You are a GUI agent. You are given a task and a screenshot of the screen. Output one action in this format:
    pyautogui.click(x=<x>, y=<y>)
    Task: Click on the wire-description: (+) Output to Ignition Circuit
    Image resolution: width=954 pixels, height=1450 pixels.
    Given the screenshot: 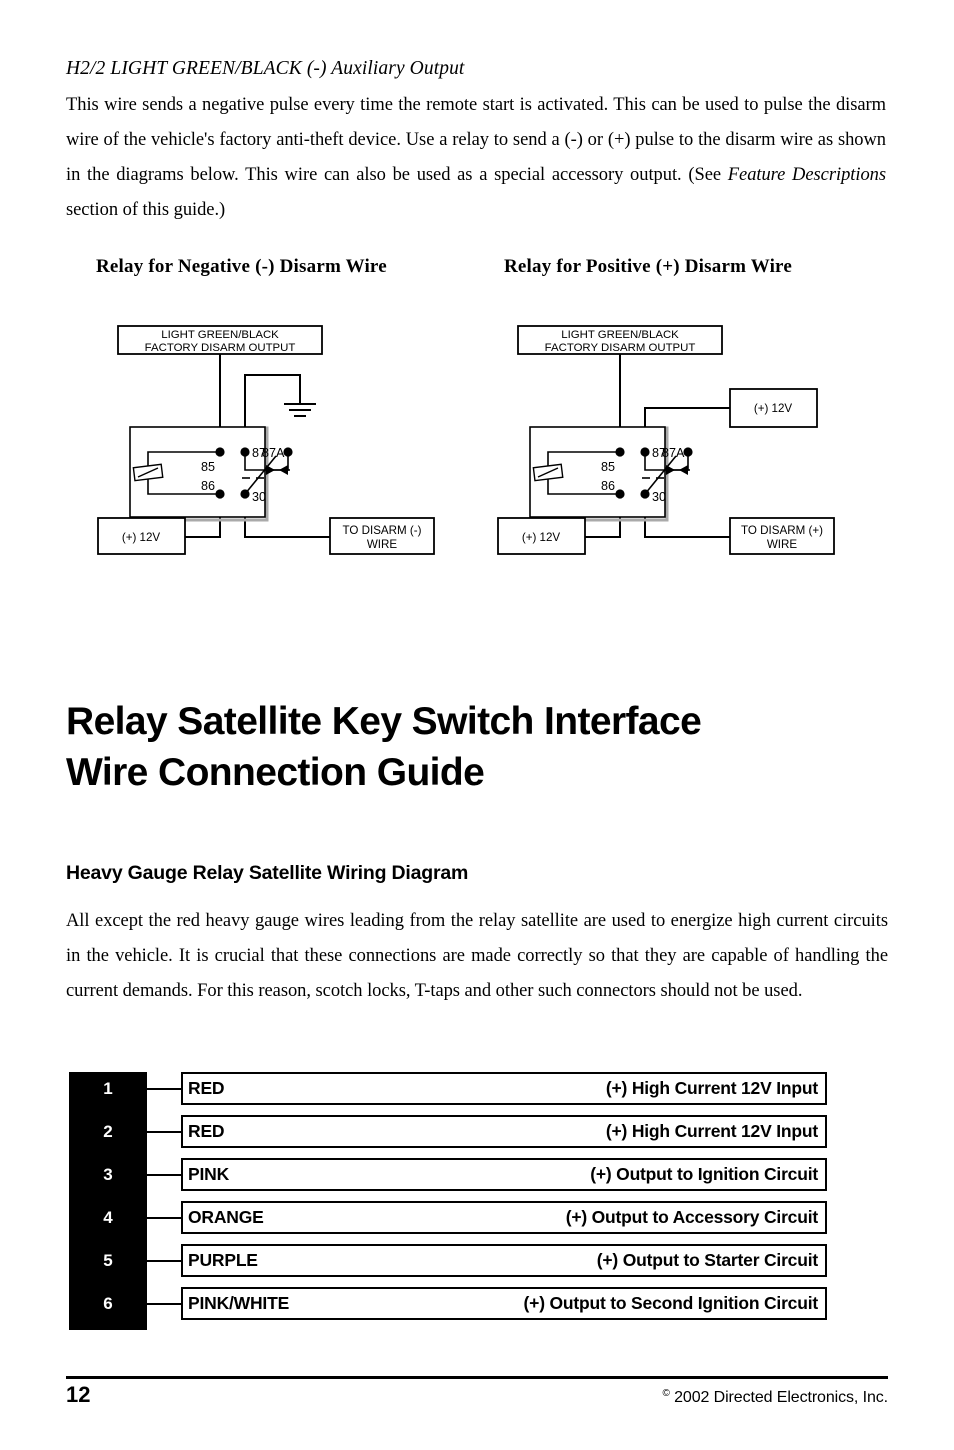 What is the action you would take?
    pyautogui.click(x=704, y=1174)
    